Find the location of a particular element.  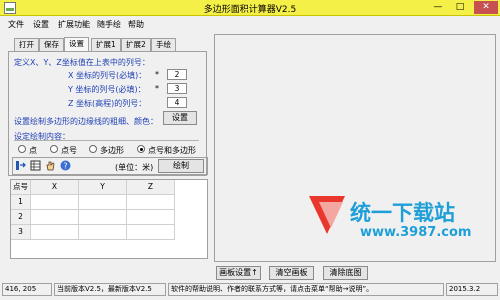

grid-row-number: 2 is located at coordinates (21, 217).